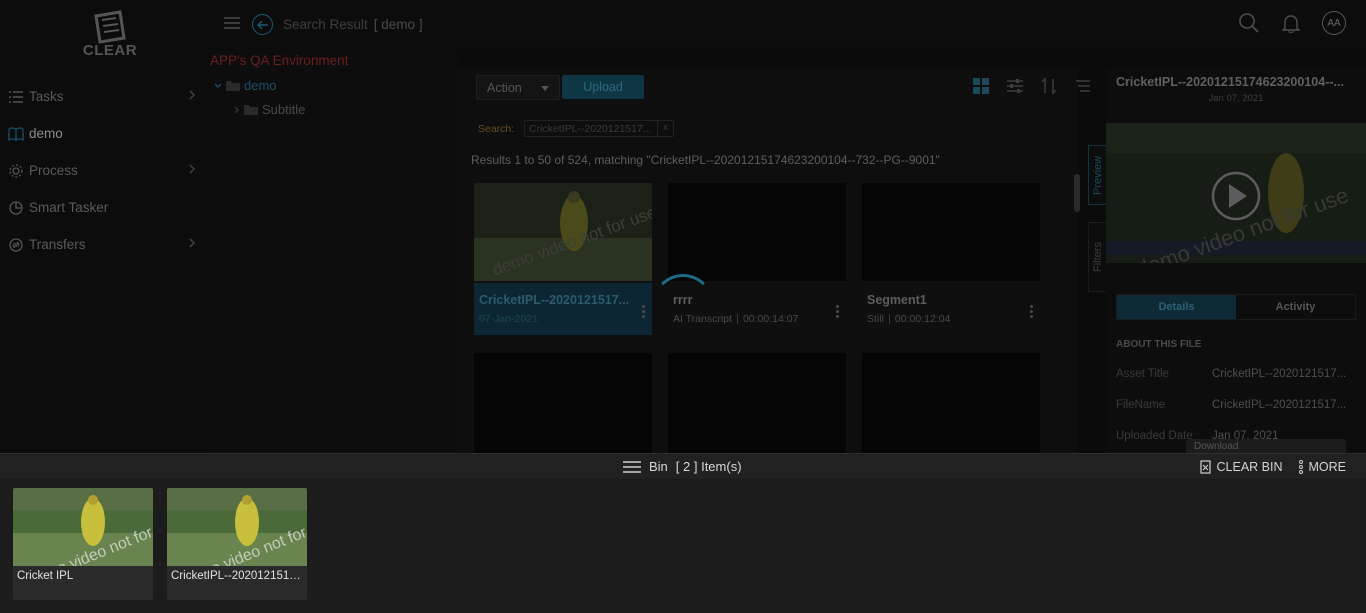 This screenshot has height=613, width=1366. Describe the element at coordinates (1295, 307) in the screenshot. I see `tab-activity: Activity` at that location.